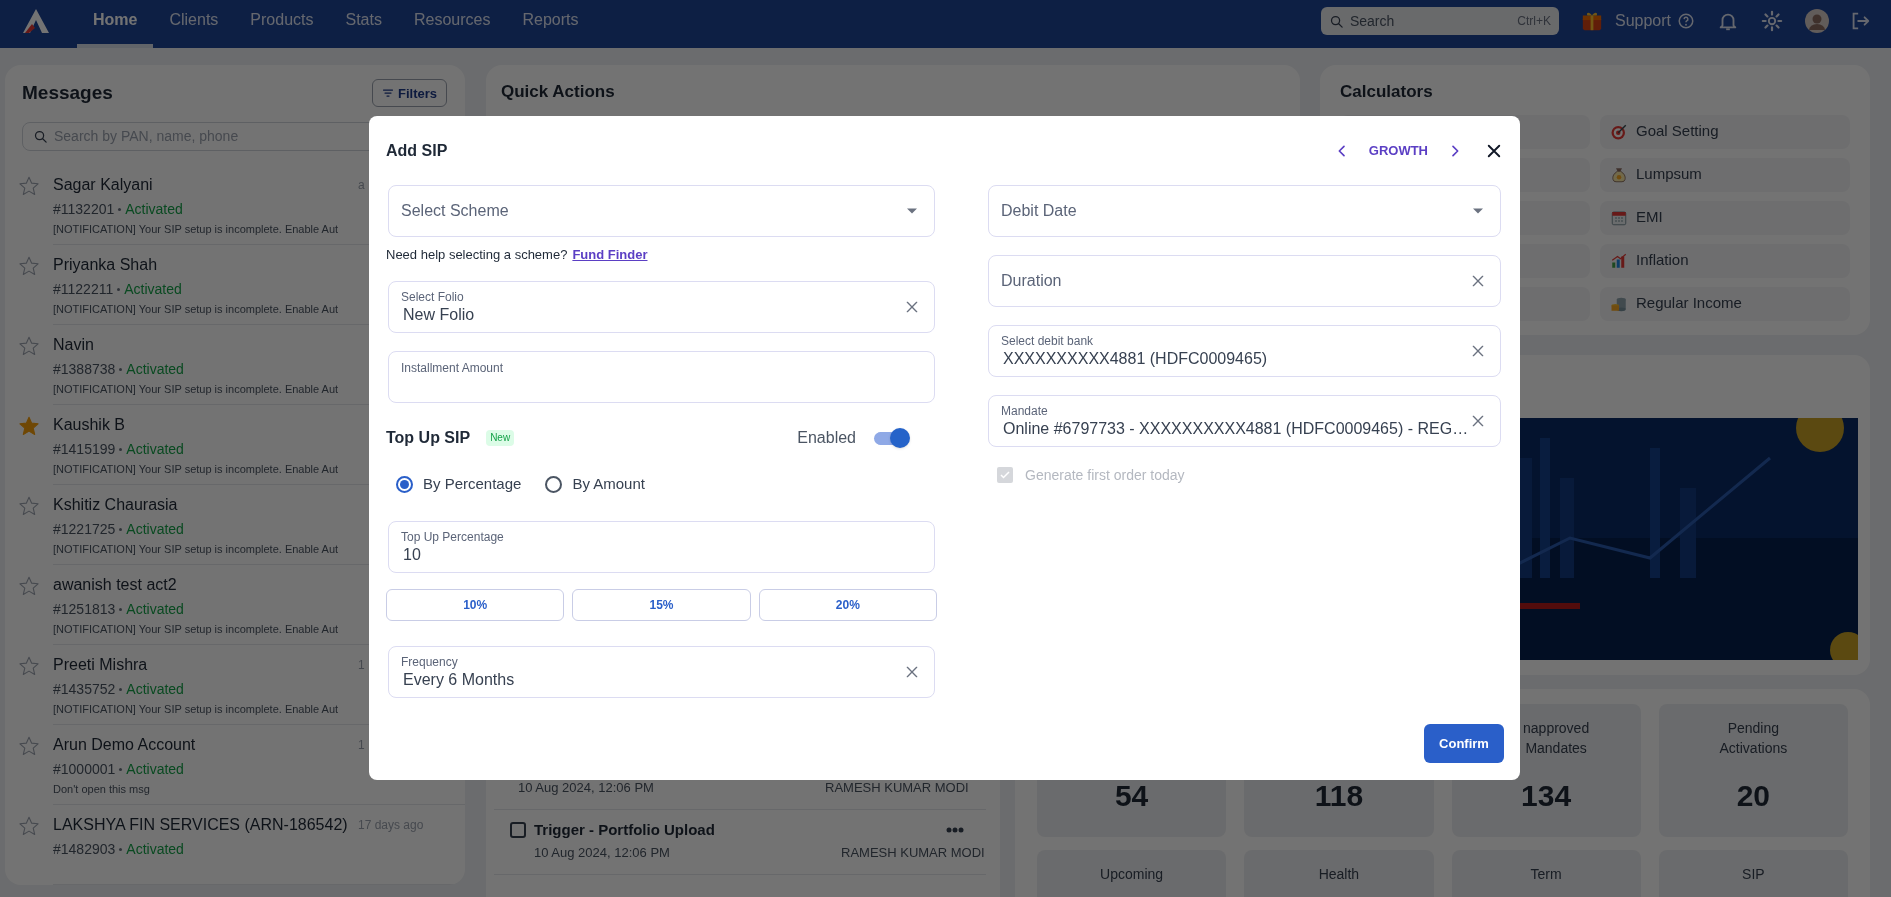 This screenshot has width=1891, height=897. What do you see at coordinates (40, 136) in the screenshot?
I see `search-icon` at bounding box center [40, 136].